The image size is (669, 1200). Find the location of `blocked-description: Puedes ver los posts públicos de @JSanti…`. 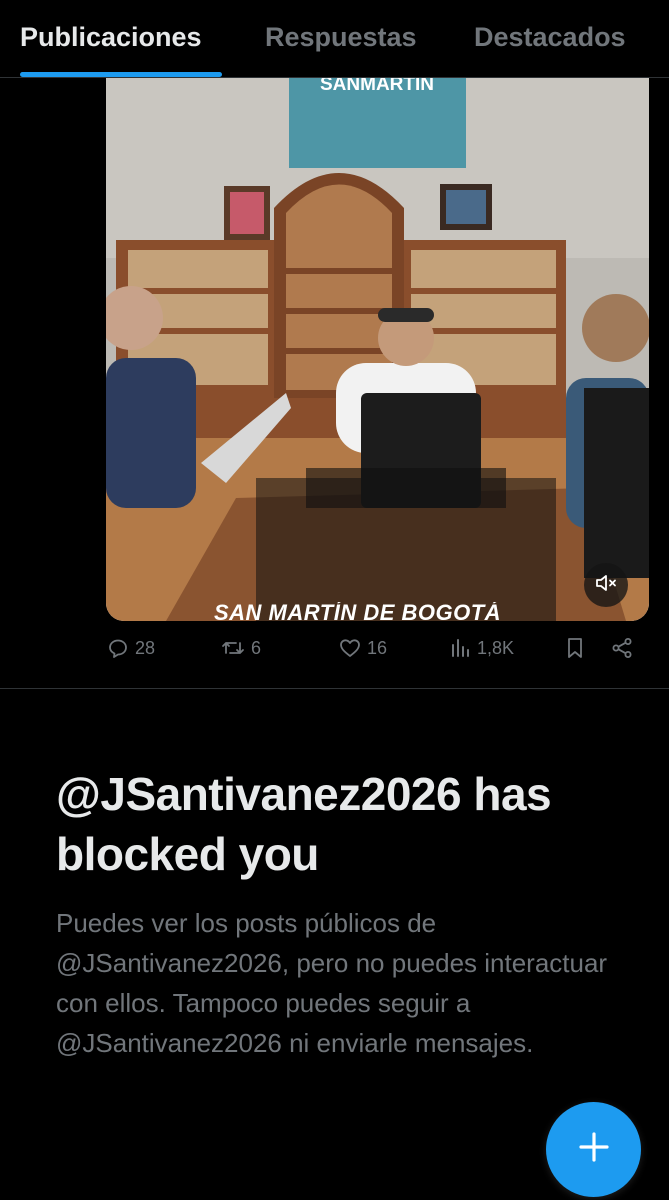

blocked-description: Puedes ver los posts públicos de @JSanti… is located at coordinates (332, 983).